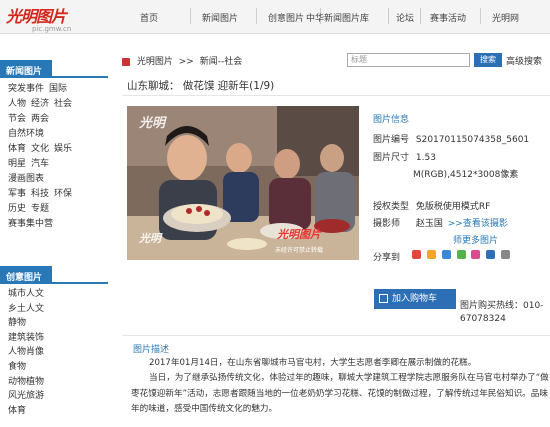 Image resolution: width=550 pixels, height=427 pixels. I want to click on sidebar-link: 国际, so click(58, 89).